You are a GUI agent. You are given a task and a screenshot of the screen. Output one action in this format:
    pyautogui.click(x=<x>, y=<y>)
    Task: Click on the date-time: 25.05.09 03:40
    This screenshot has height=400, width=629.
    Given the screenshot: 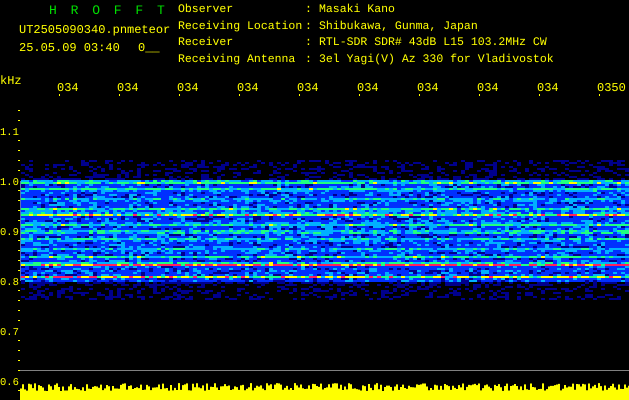 What is the action you would take?
    pyautogui.click(x=70, y=48)
    